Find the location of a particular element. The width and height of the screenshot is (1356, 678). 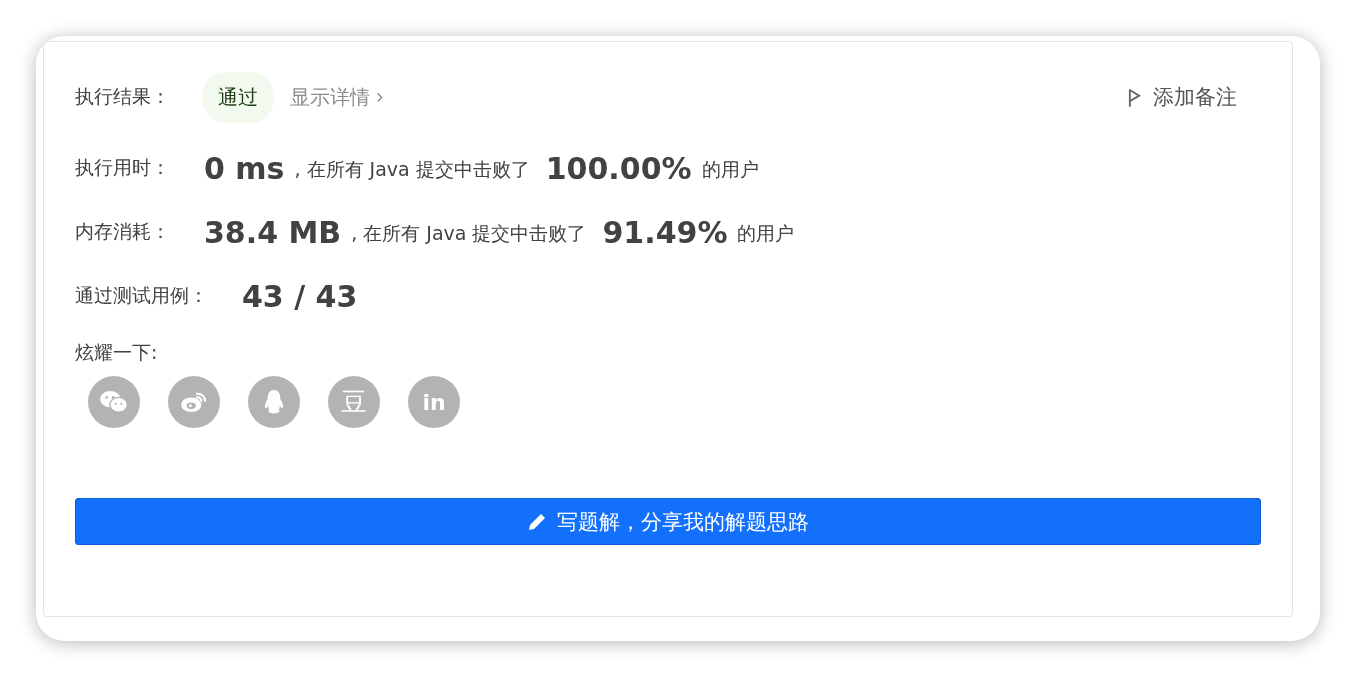

stat-percent: 91.49% is located at coordinates (665, 232).